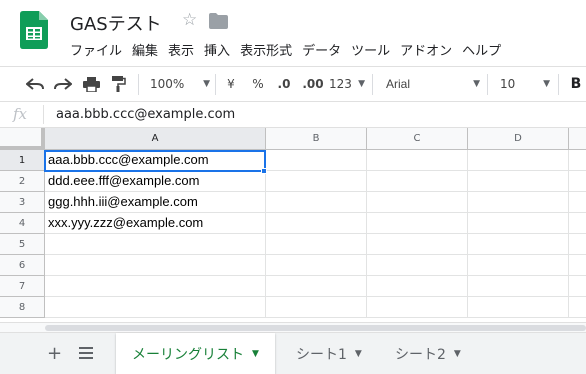 This screenshot has height=374, width=586. What do you see at coordinates (417, 160) in the screenshot?
I see `cell-c1` at bounding box center [417, 160].